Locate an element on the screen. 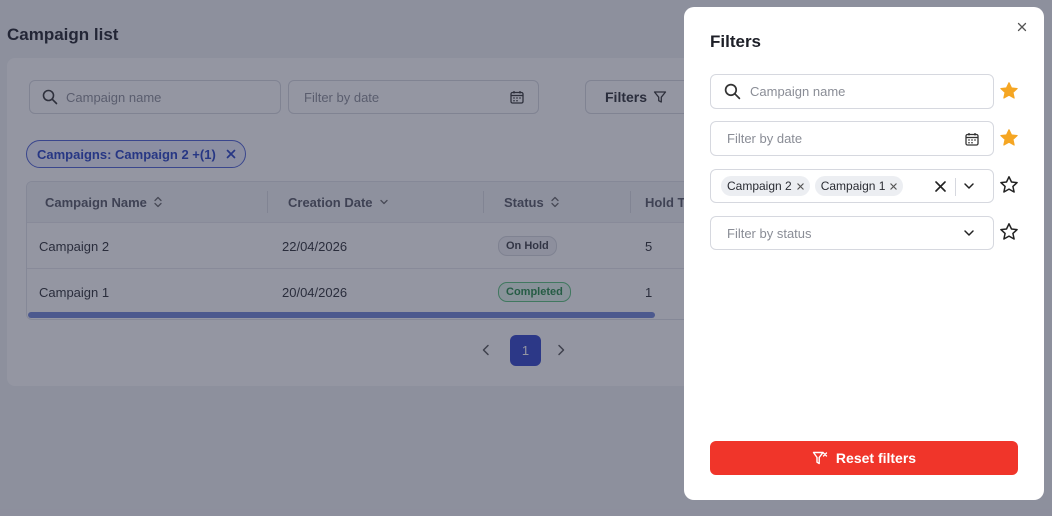  campaign-name-placeholder: Campaign name is located at coordinates (798, 91).